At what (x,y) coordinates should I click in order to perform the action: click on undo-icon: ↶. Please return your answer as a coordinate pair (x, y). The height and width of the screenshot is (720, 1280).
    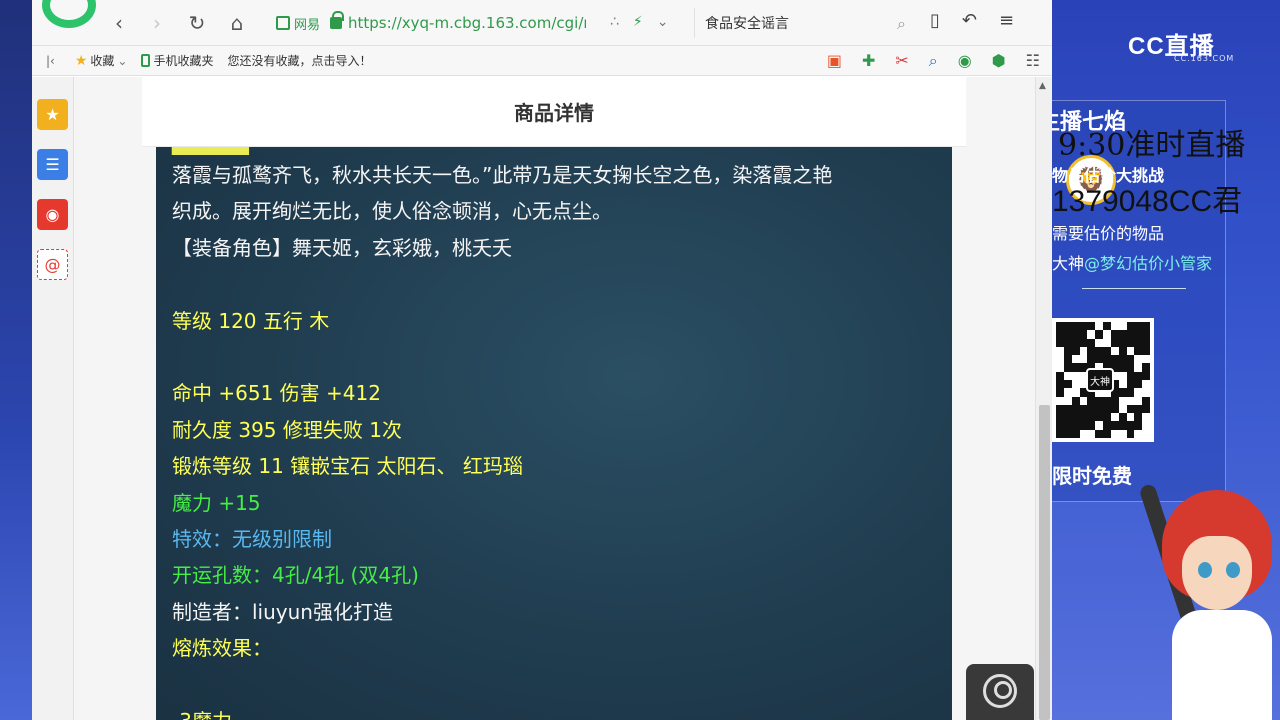
    Looking at the image, I should click on (969, 20).